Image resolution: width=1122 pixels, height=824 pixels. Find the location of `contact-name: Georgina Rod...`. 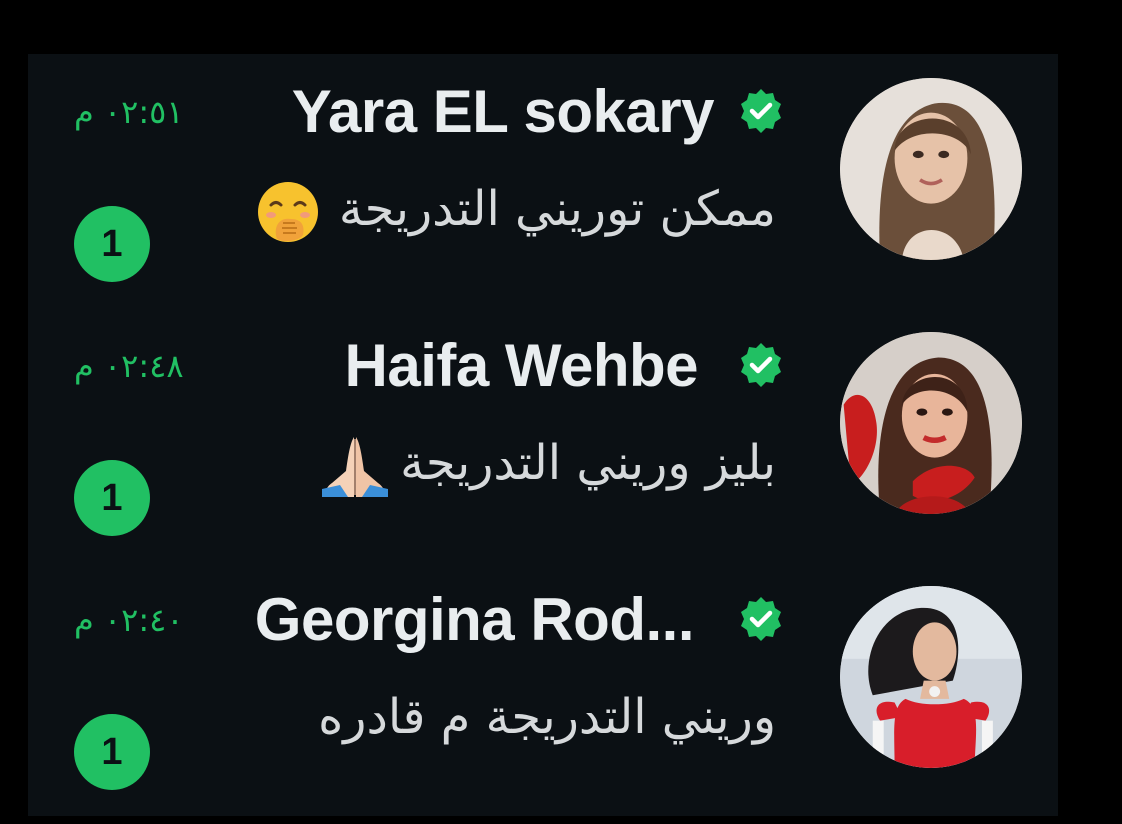

contact-name: Georgina Rod... is located at coordinates (474, 619).